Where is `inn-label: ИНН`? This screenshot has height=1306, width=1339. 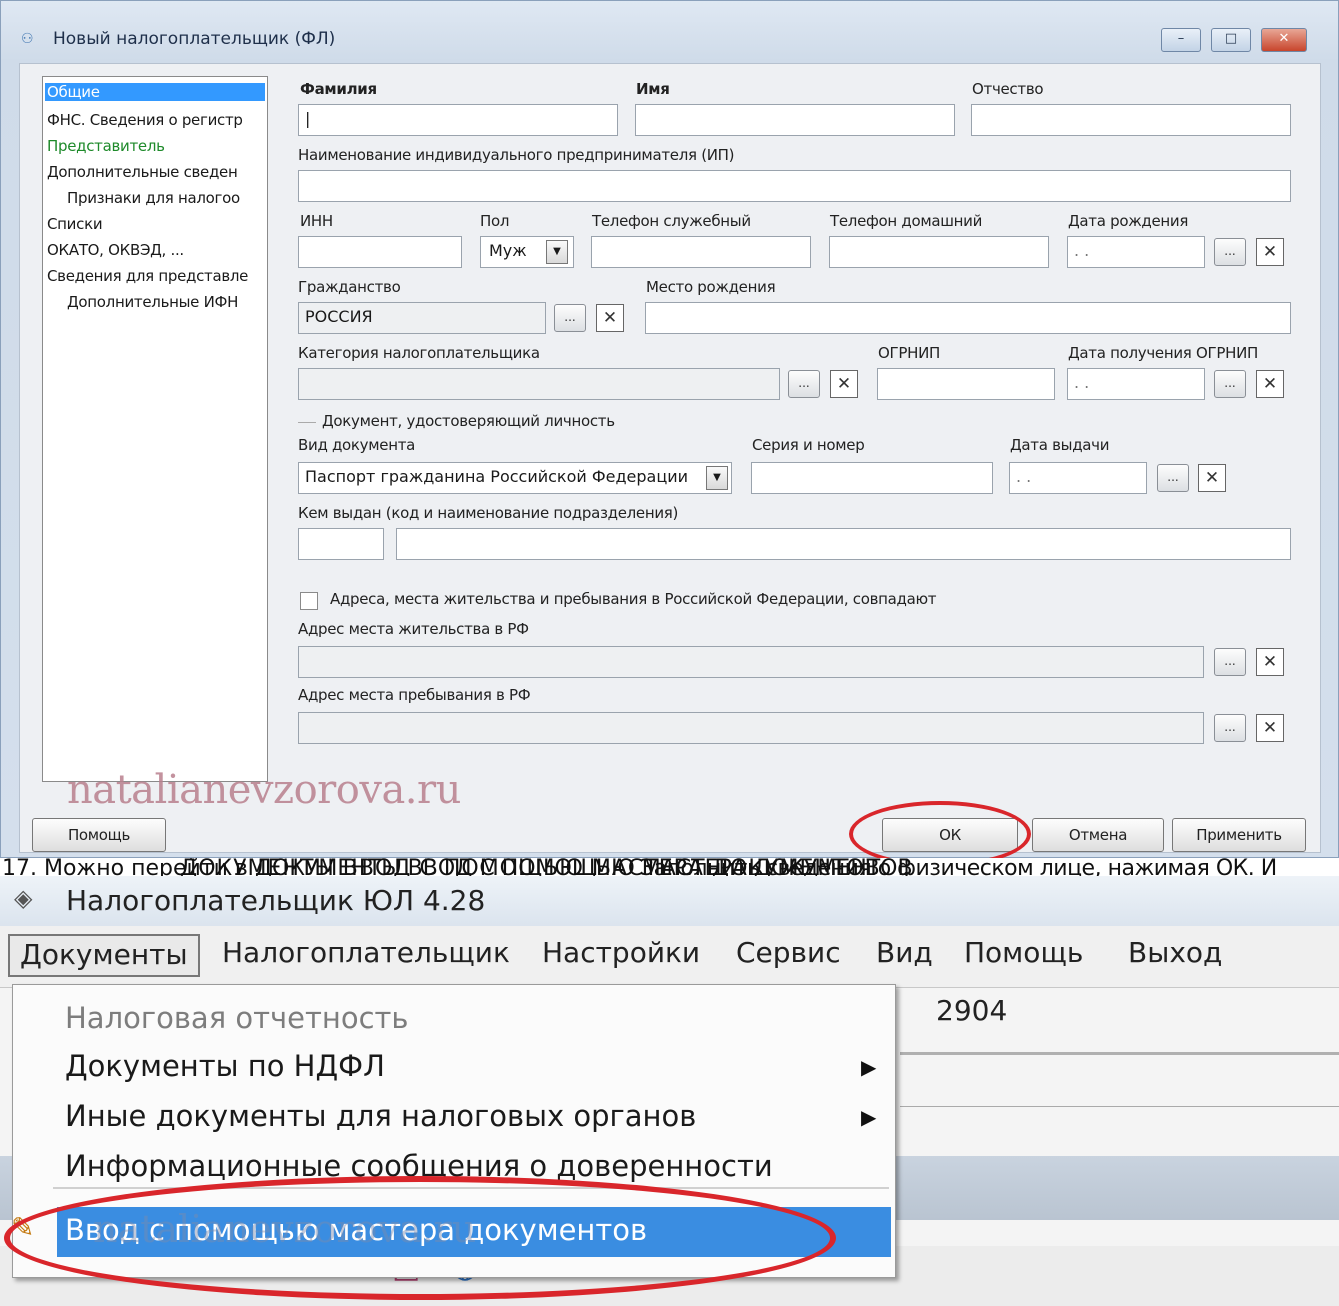 inn-label: ИНН is located at coordinates (316, 221).